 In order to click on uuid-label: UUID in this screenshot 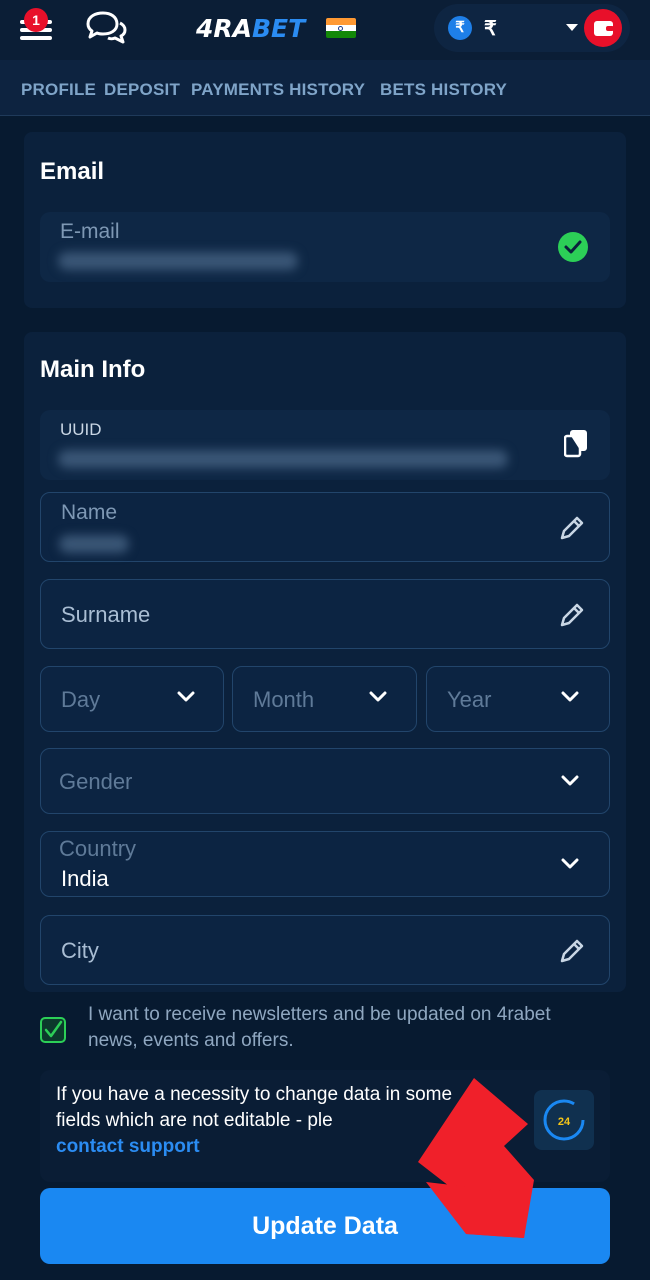, I will do `click(81, 429)`.